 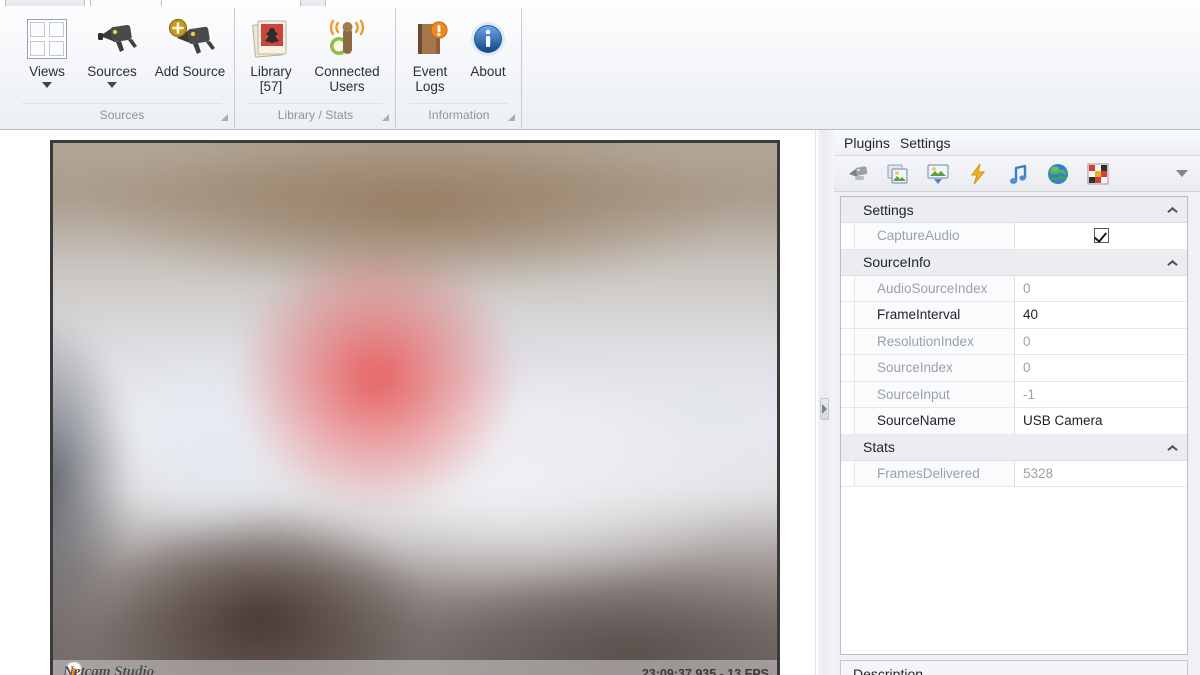 I want to click on panel-header: Plugins Settings, so click(x=1017, y=143).